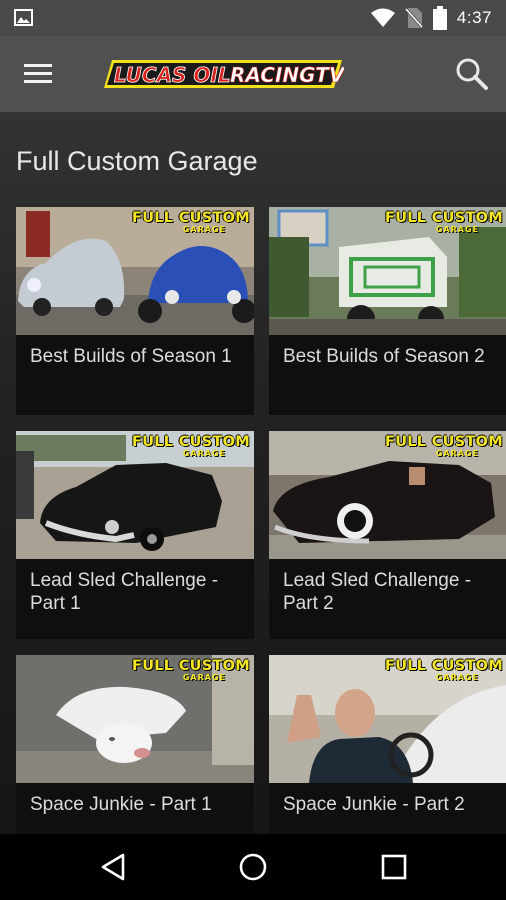 The width and height of the screenshot is (506, 900). I want to click on home-icon, so click(253, 867).